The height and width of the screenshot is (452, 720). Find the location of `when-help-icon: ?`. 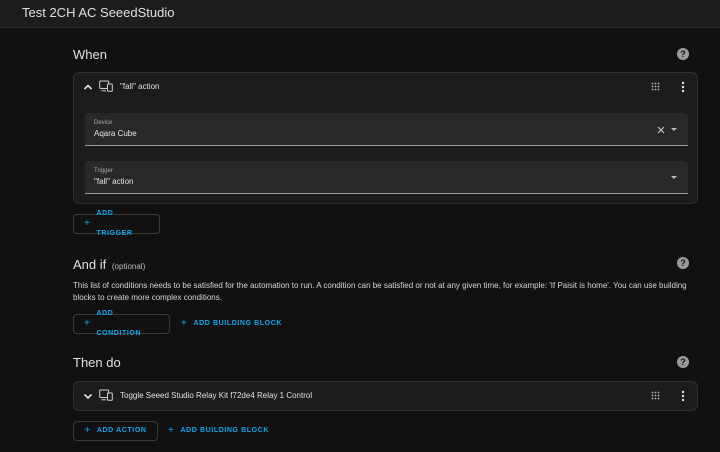

when-help-icon: ? is located at coordinates (683, 54).